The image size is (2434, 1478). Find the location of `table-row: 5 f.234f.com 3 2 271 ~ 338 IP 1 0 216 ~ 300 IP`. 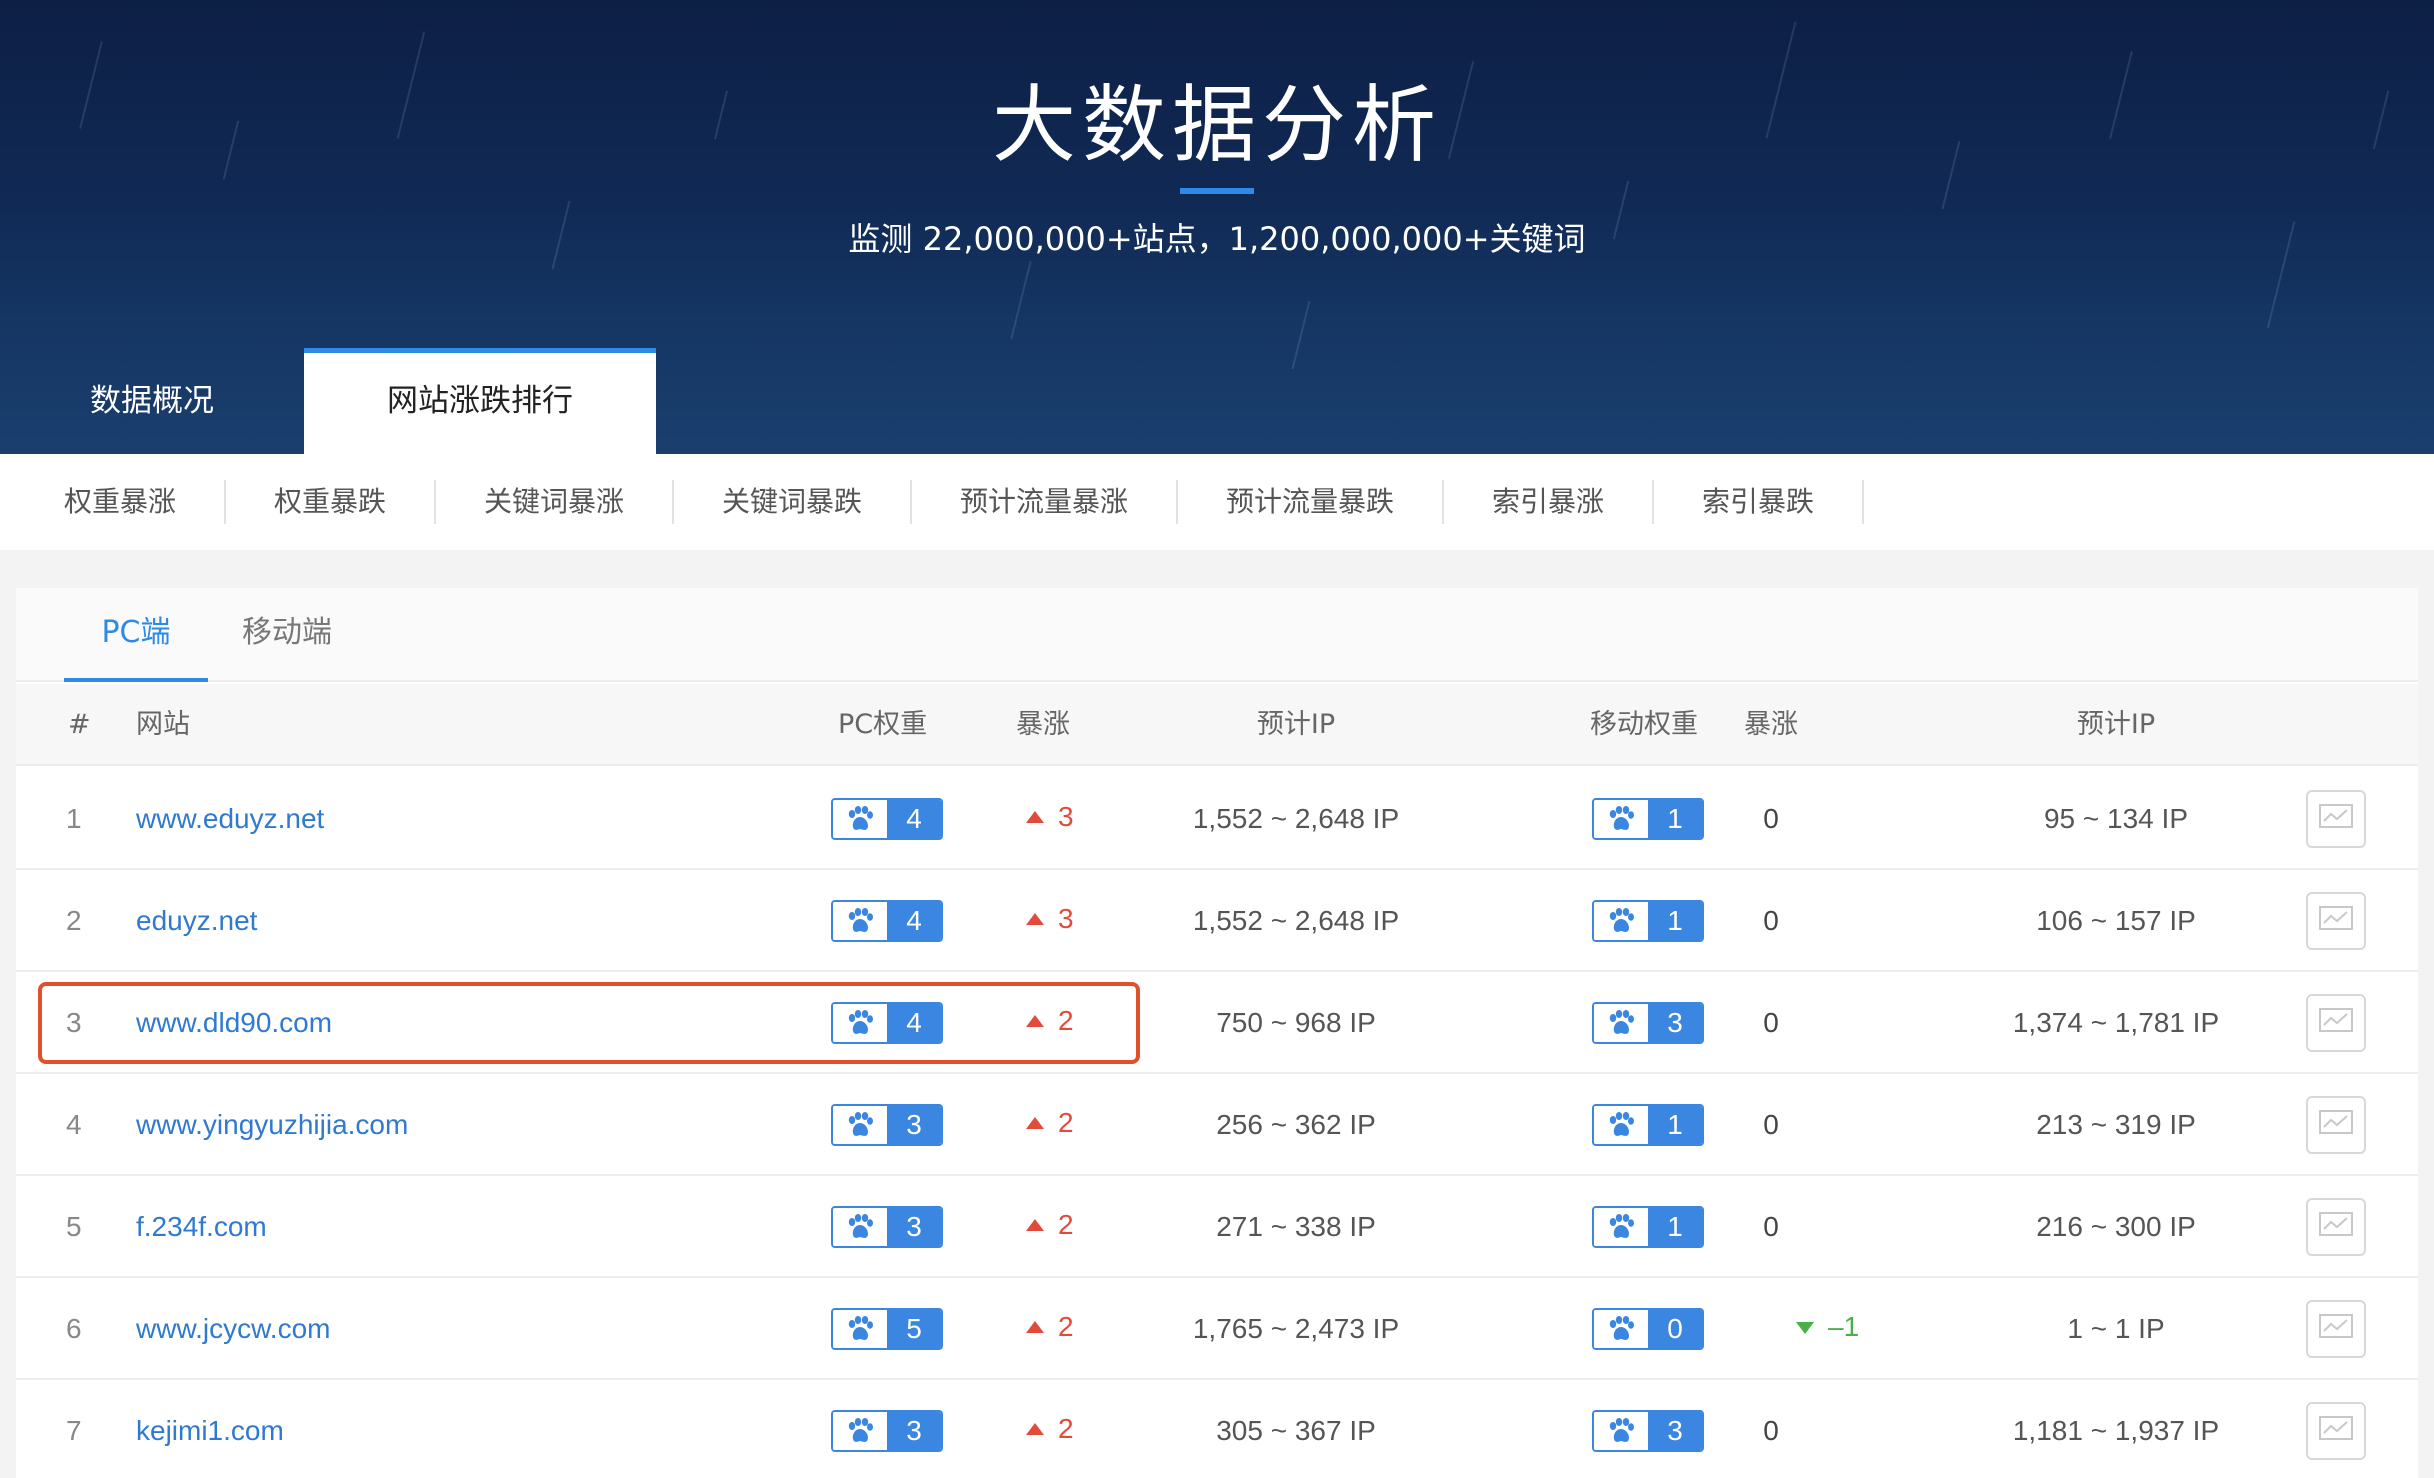

table-row: 5 f.234f.com 3 2 271 ~ 338 IP 1 0 216 ~ 300 IP is located at coordinates (1217, 1227).